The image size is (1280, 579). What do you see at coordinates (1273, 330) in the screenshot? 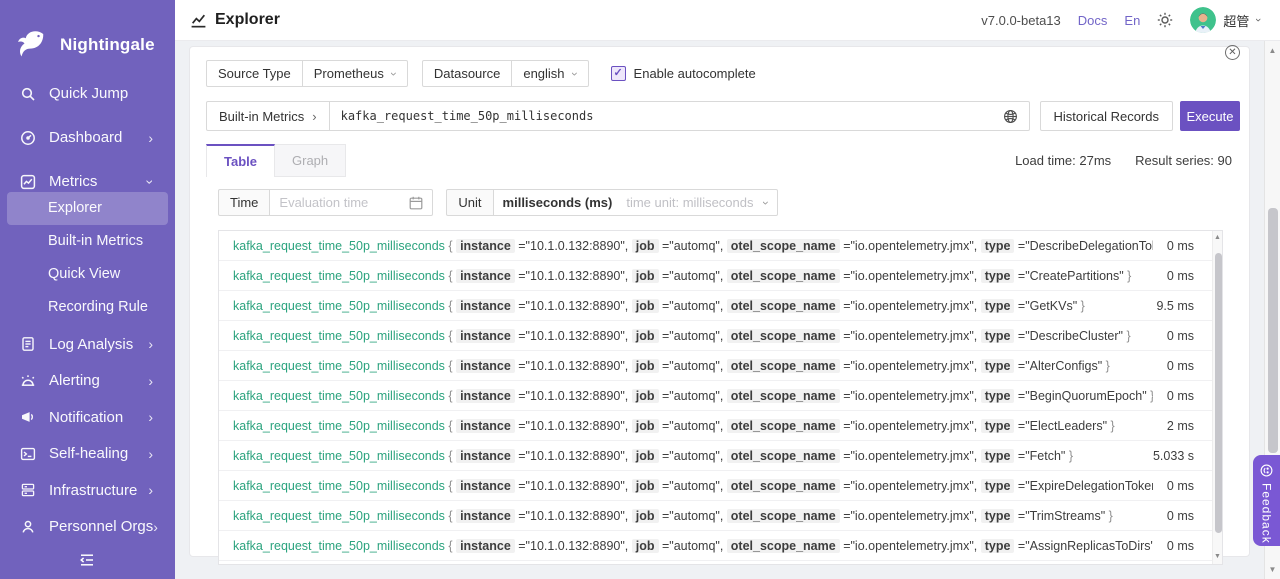
I see `main-scrollbar-thumb` at bounding box center [1273, 330].